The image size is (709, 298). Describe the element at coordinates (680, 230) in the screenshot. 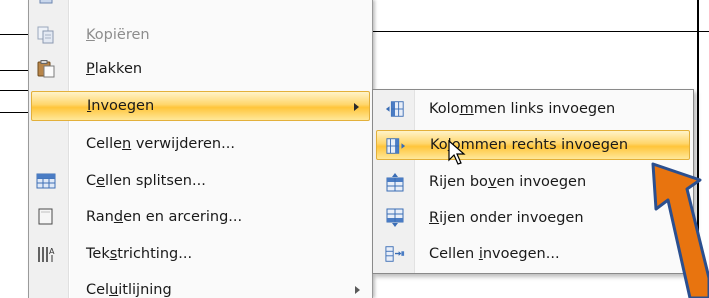

I see `annotation-arrow-icon` at that location.